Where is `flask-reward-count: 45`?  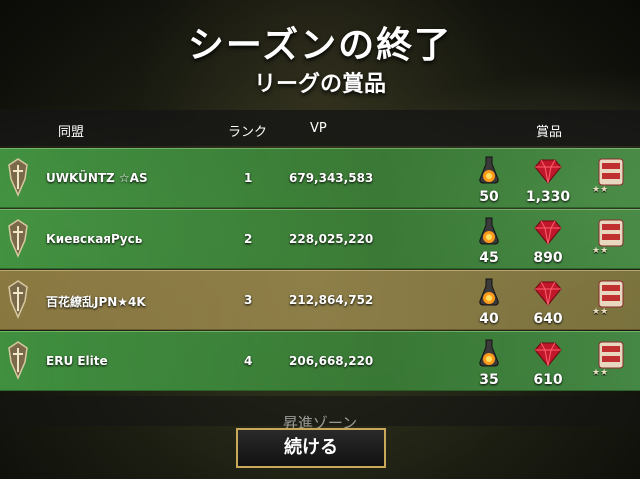 flask-reward-count: 45 is located at coordinates (489, 258).